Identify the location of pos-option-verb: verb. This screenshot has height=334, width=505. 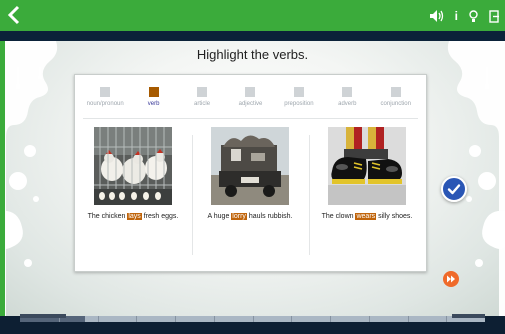
(154, 102).